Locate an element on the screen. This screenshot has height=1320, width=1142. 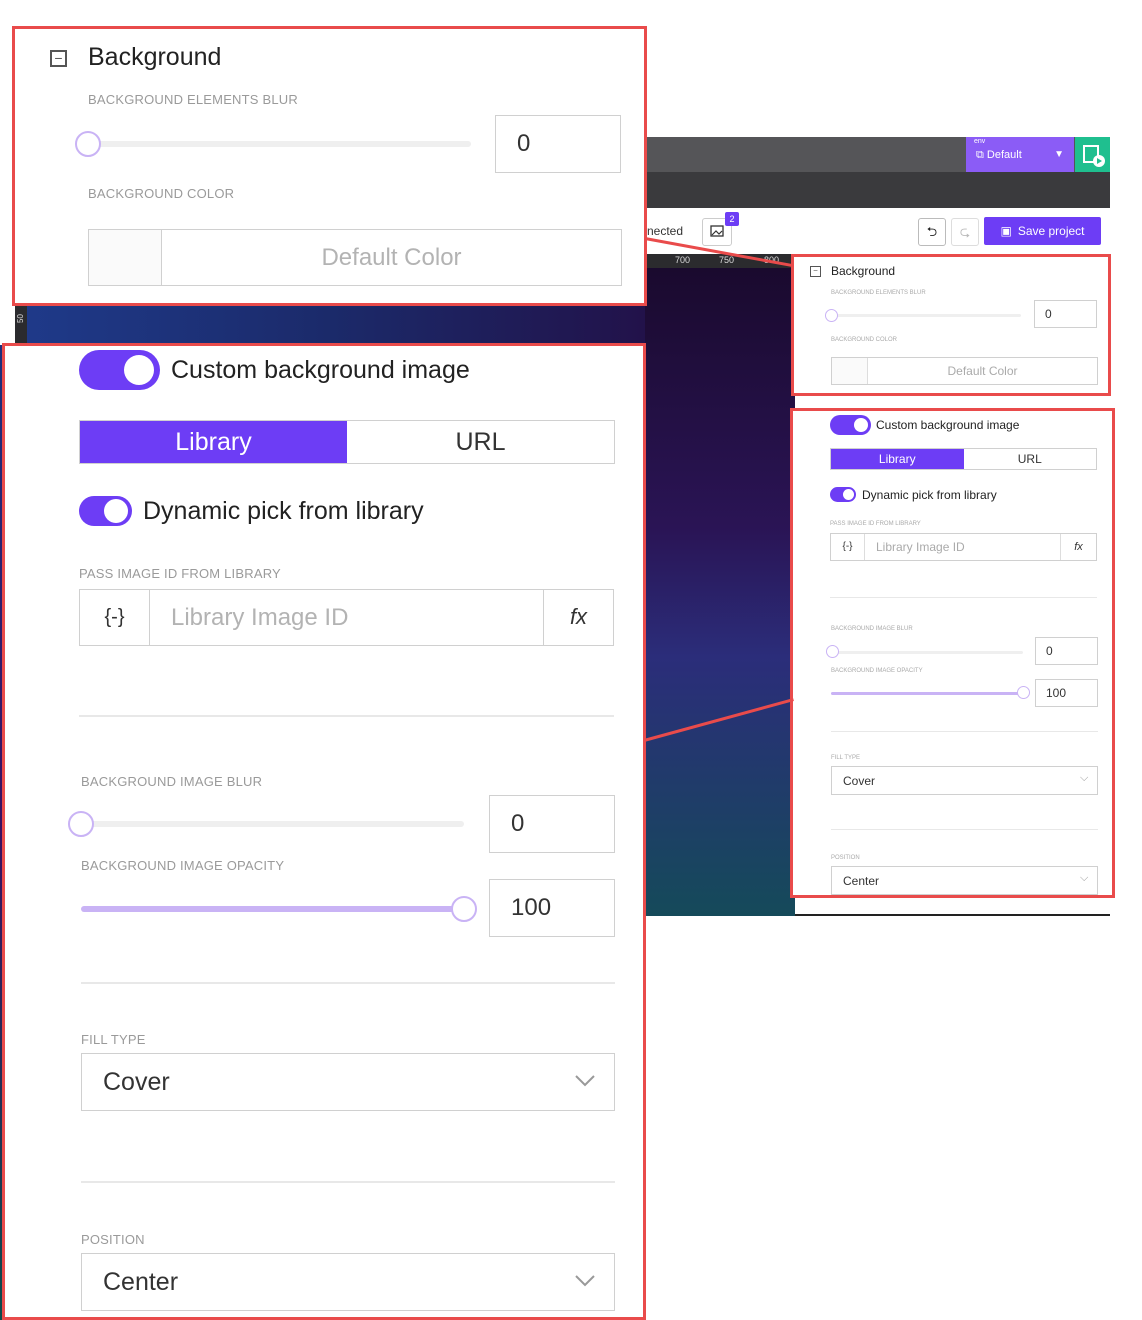
ruler-tick: 750 is located at coordinates (727, 260).